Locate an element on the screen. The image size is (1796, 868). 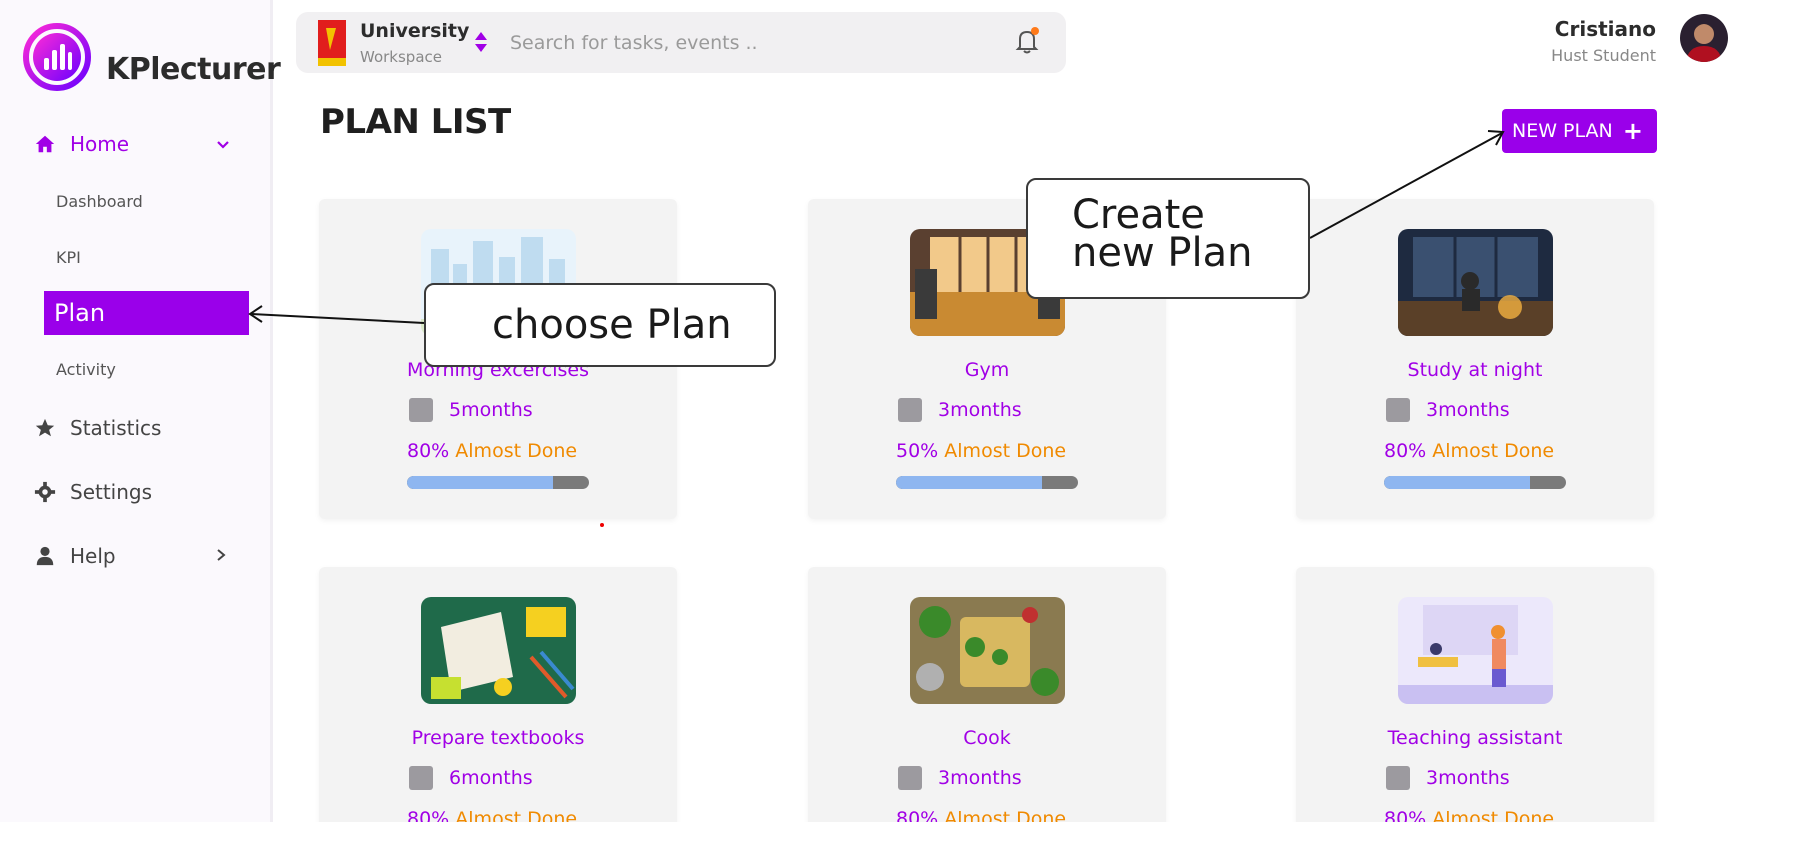
sidebar-item-home: Home is located at coordinates (131, 144).